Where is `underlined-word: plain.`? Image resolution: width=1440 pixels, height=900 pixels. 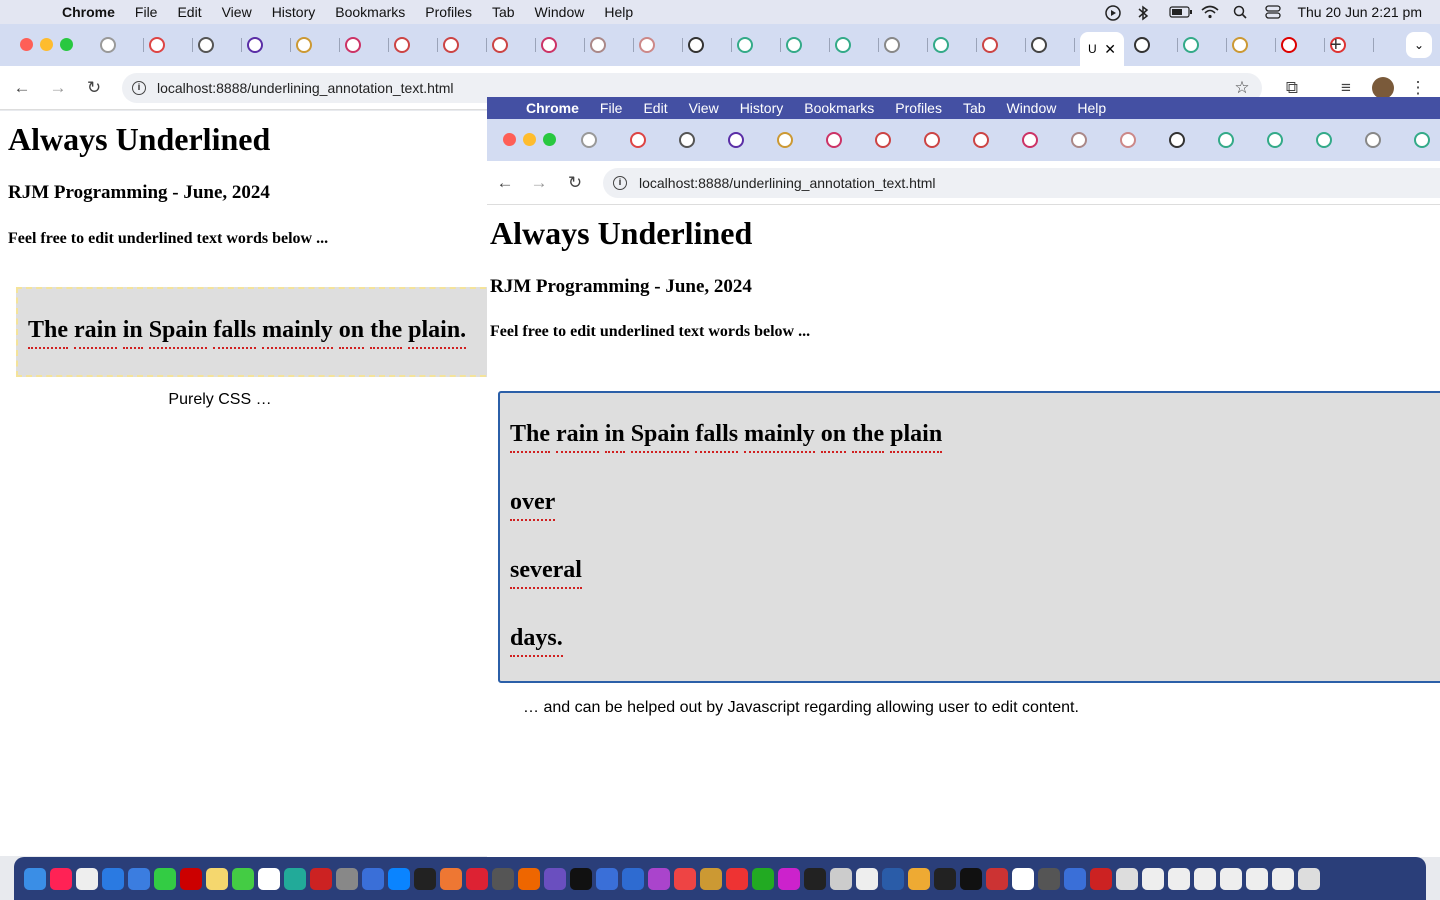
underlined-word: plain. is located at coordinates (437, 333).